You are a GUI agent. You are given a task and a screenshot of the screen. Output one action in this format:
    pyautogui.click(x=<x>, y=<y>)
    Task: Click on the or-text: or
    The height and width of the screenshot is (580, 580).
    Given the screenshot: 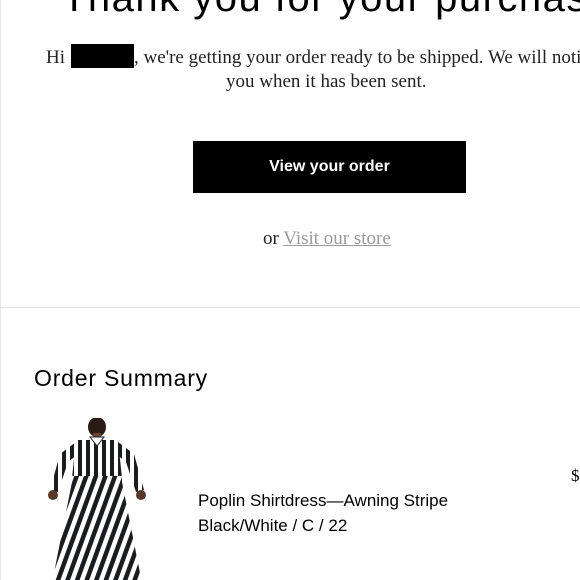 What is the action you would take?
    pyautogui.click(x=271, y=238)
    